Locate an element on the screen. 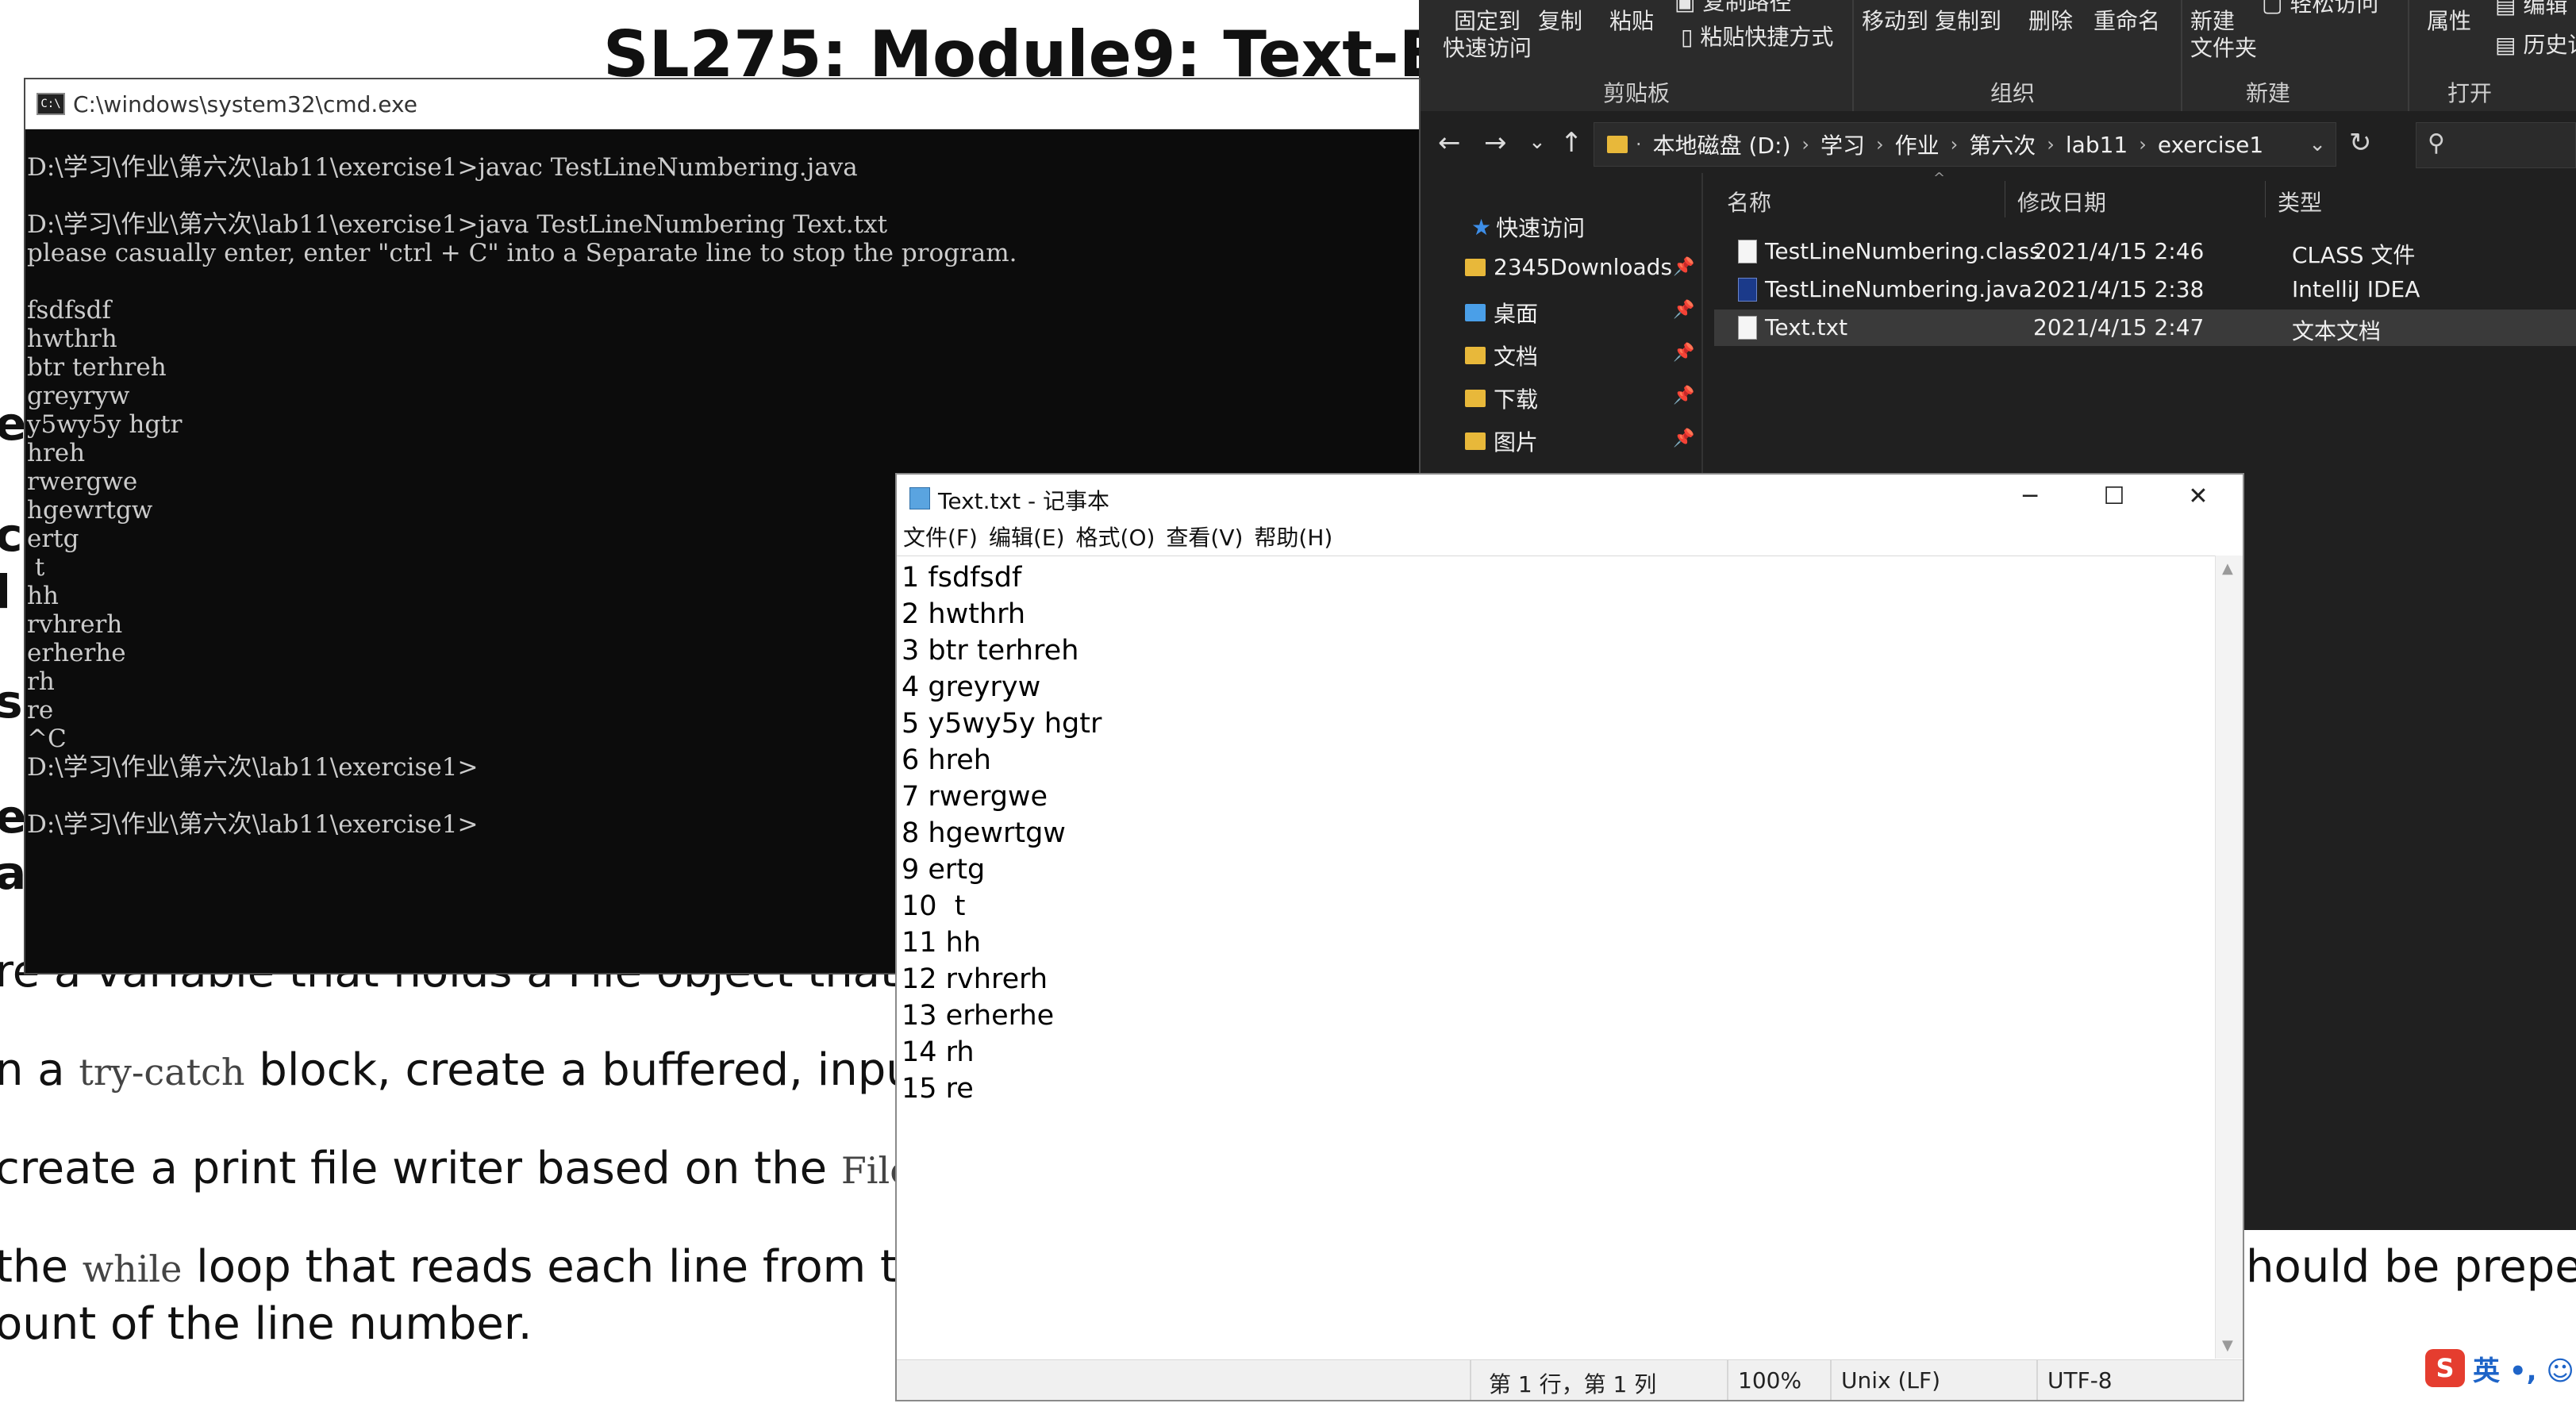  nav-quick-access: ★ 快速访问 is located at coordinates (1528, 227).